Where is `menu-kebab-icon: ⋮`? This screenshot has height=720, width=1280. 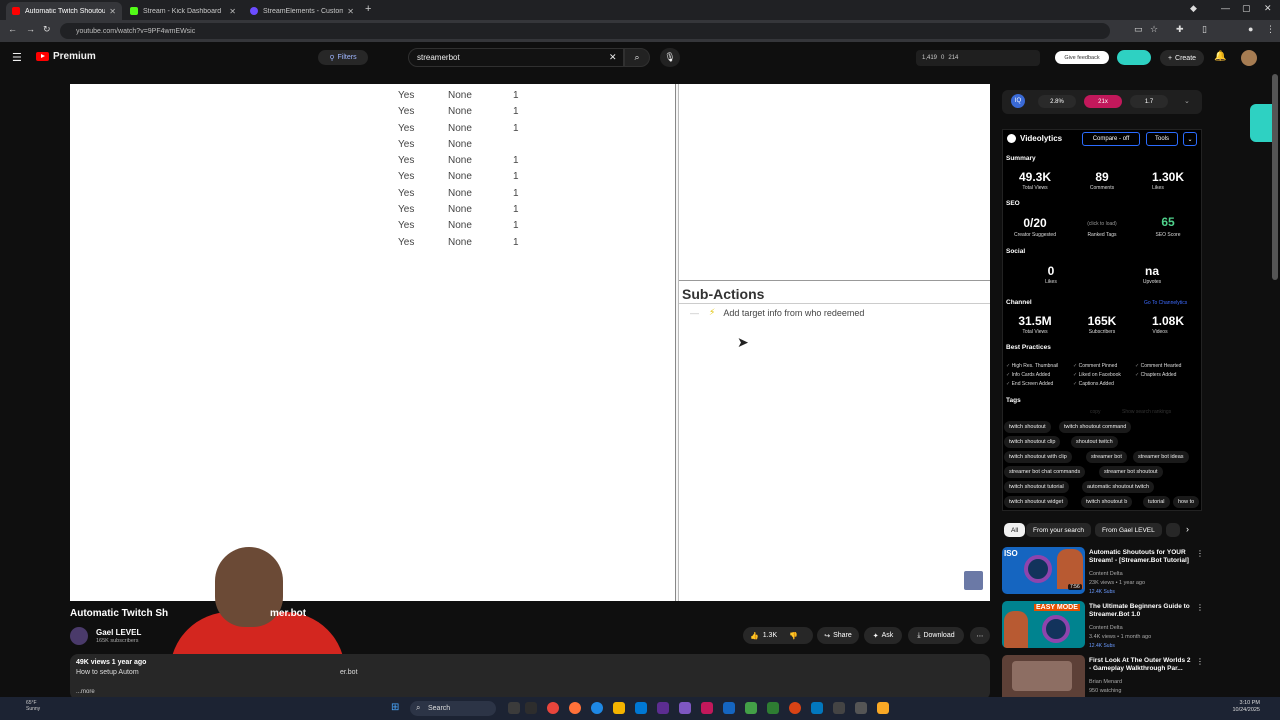 menu-kebab-icon: ⋮ is located at coordinates (1270, 29).